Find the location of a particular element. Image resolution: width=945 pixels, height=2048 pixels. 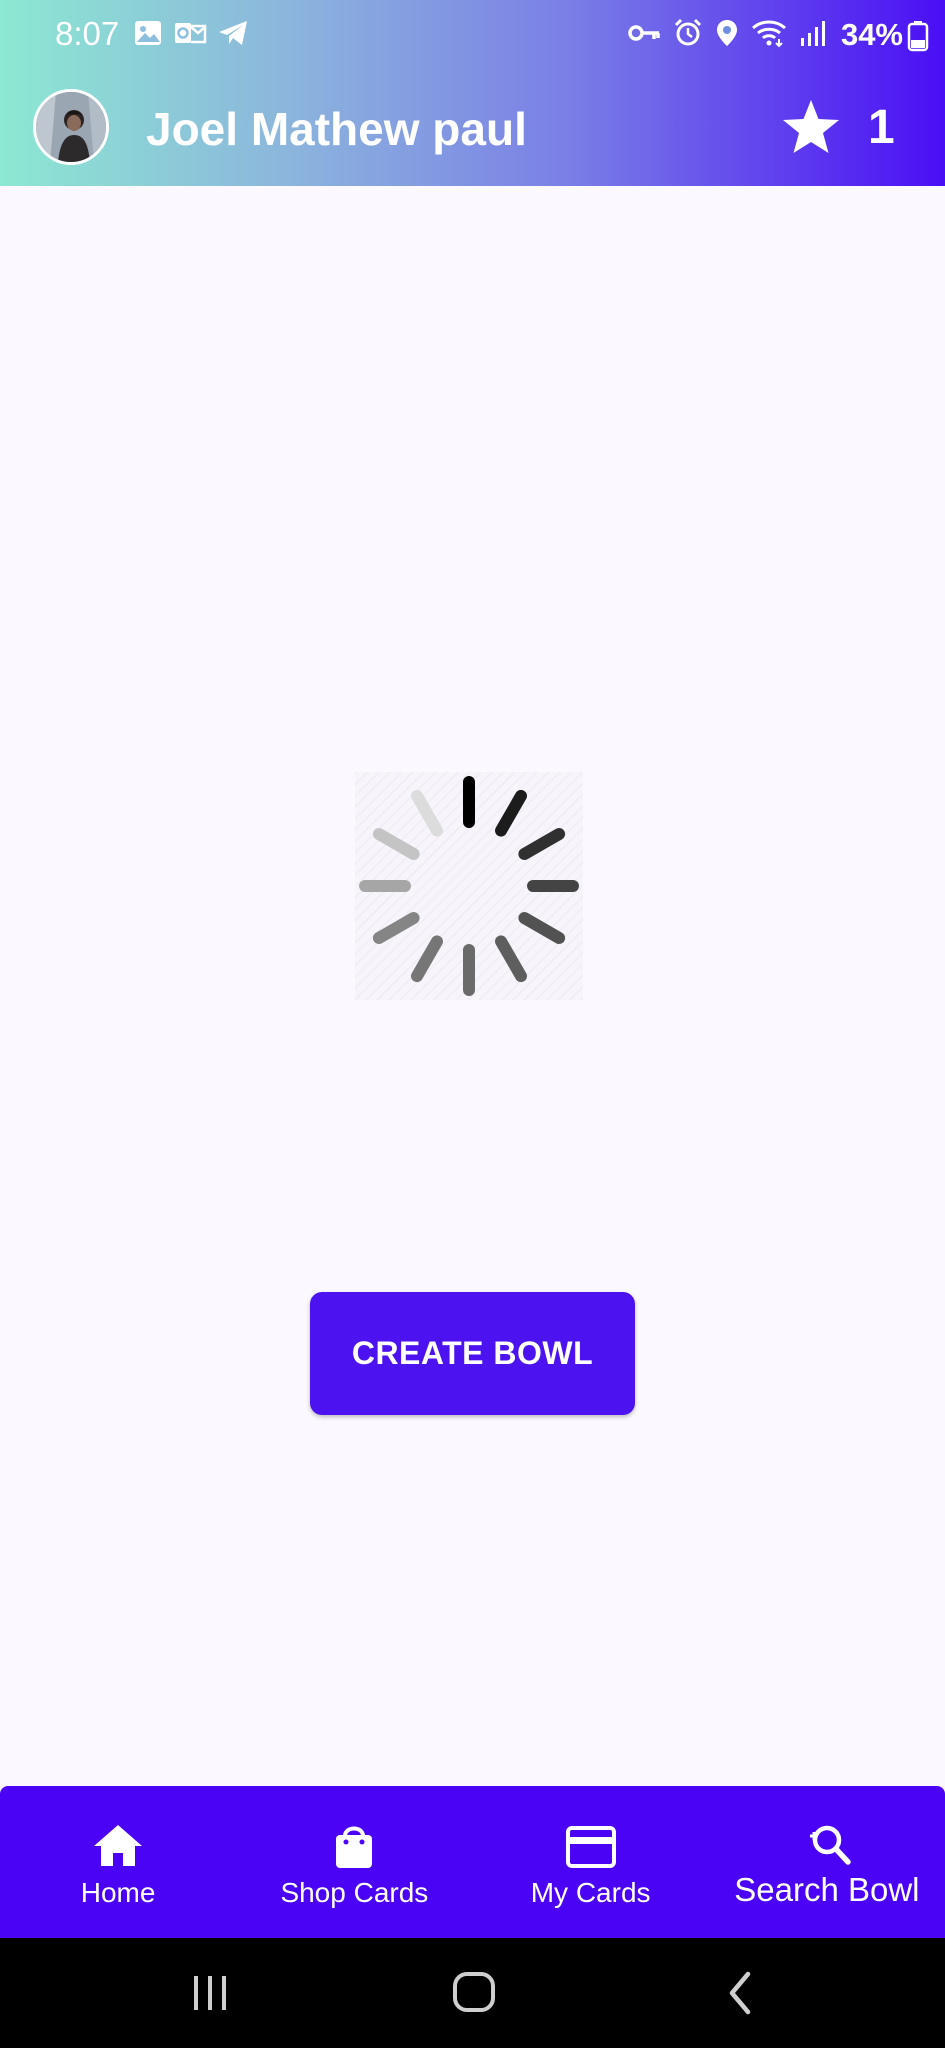

header: 8:07 34% Joel Mathew paul 1 is located at coordinates (472, 93).